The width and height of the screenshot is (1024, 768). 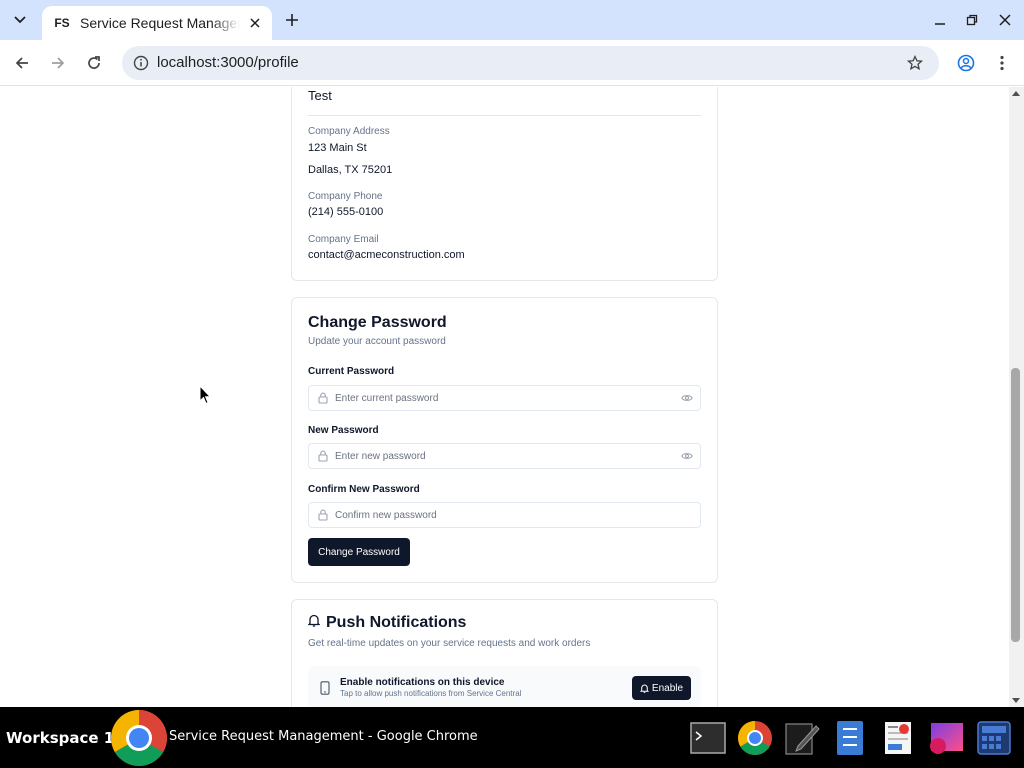 I want to click on reload-icon, so click(x=94, y=63).